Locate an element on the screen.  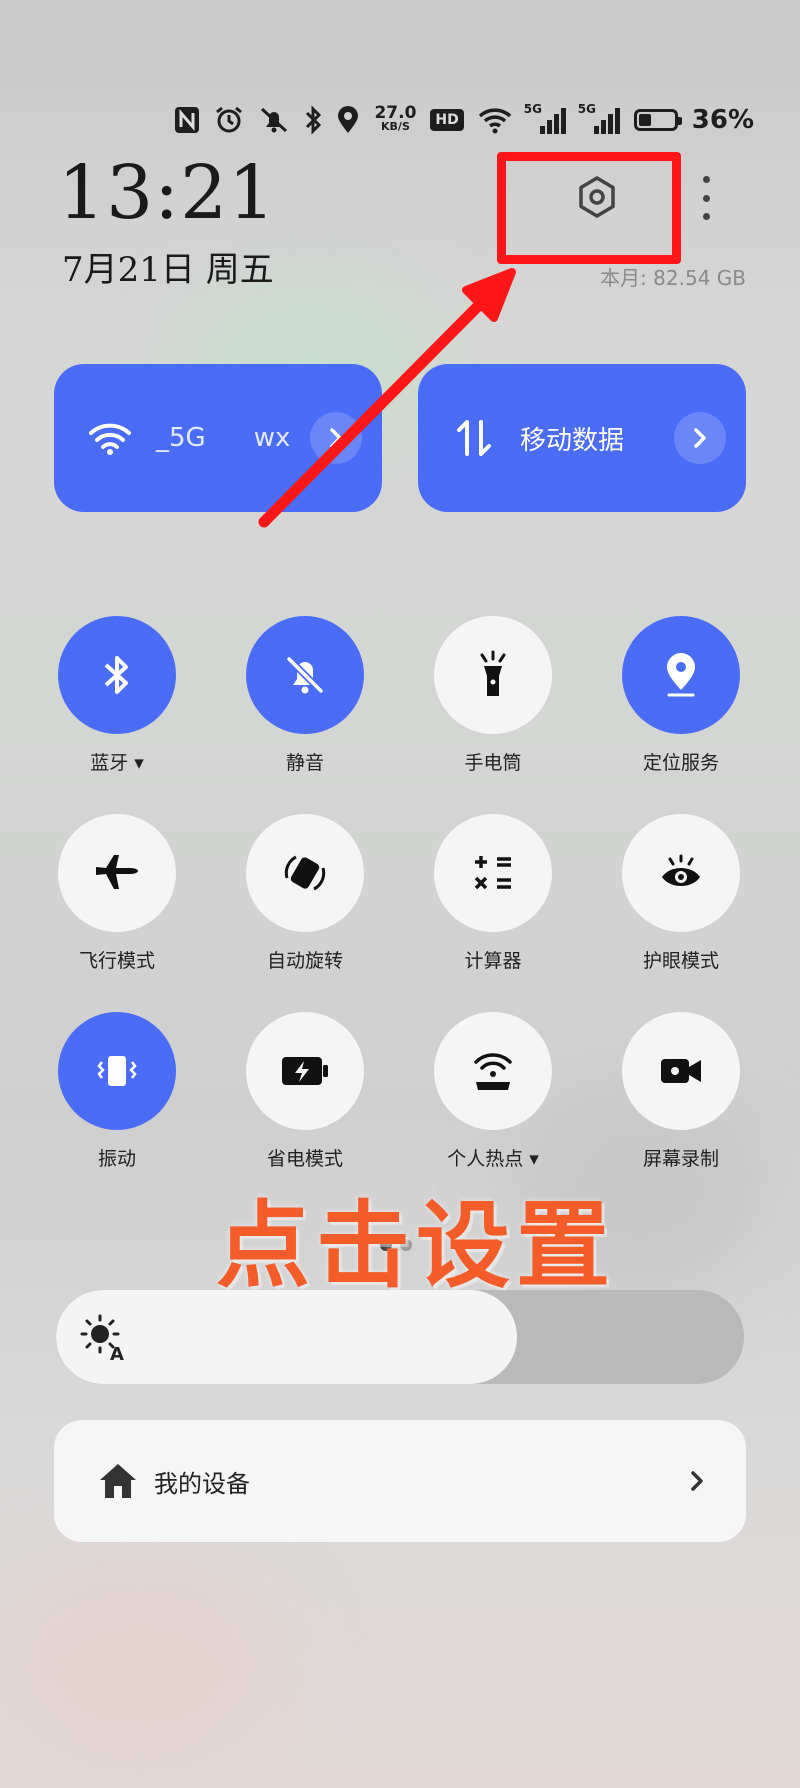
toggle-vibrate: 振动 is located at coordinates (117, 1091).